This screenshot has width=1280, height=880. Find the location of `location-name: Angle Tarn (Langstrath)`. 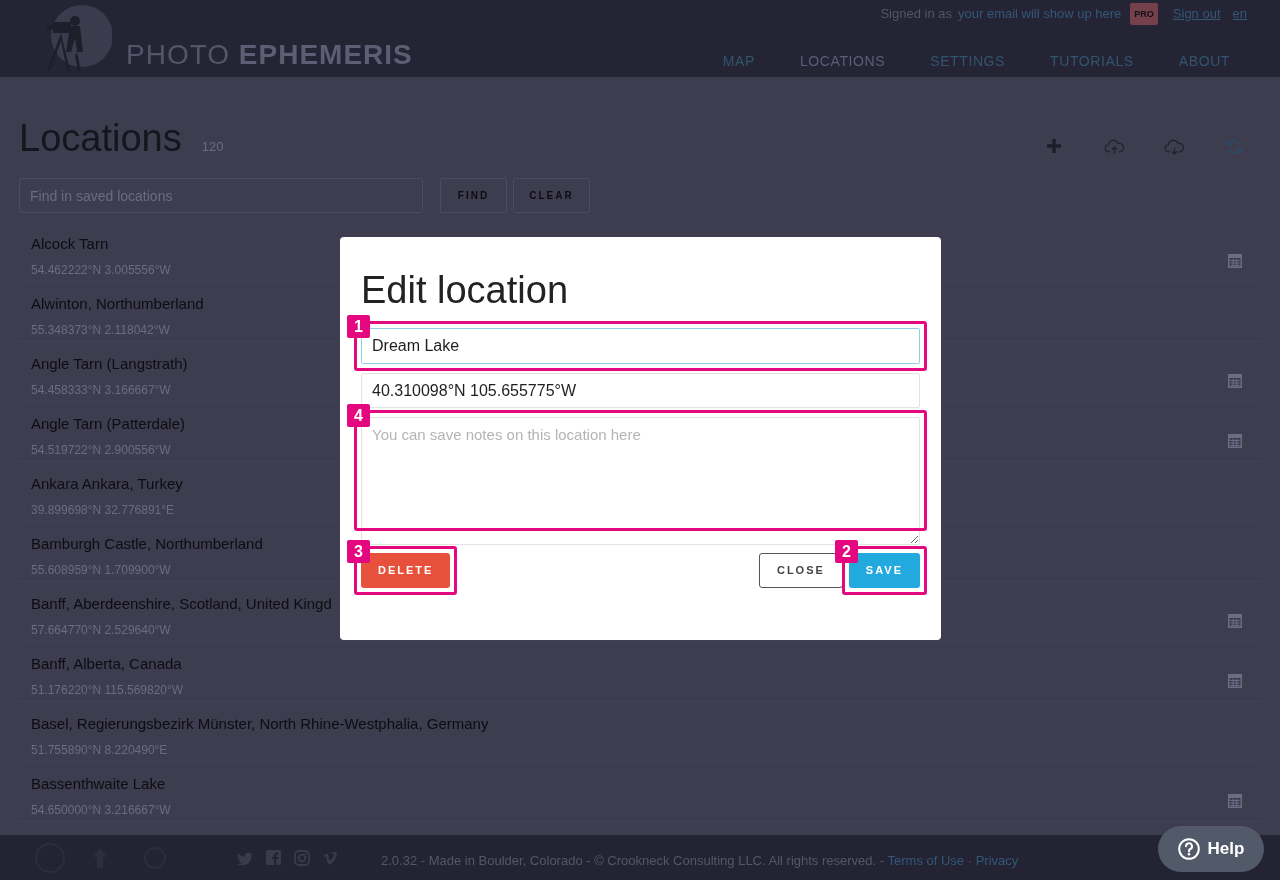

location-name: Angle Tarn (Langstrath) is located at coordinates (109, 364).